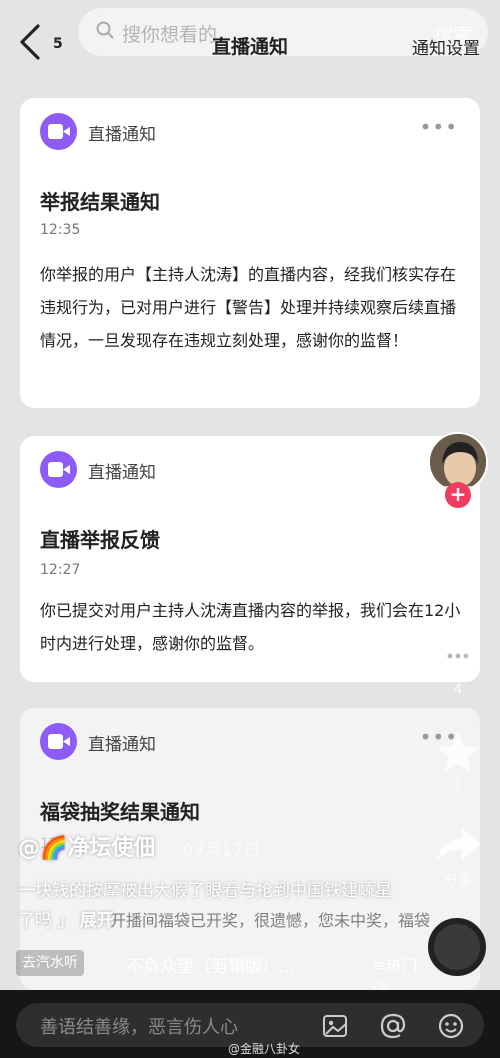 Image resolution: width=500 pixels, height=1058 pixels. What do you see at coordinates (60, 230) in the screenshot?
I see `card-time: 12:35` at bounding box center [60, 230].